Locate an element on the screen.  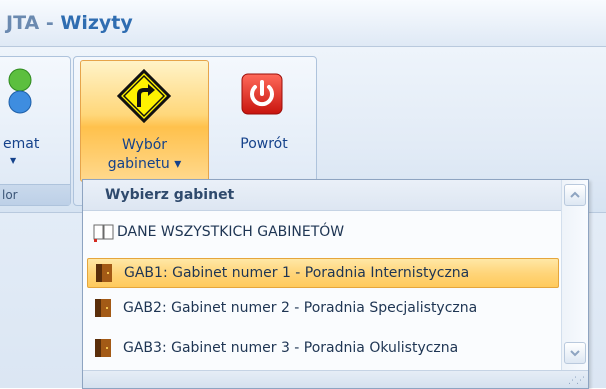
open-book-icon is located at coordinates (103, 233).